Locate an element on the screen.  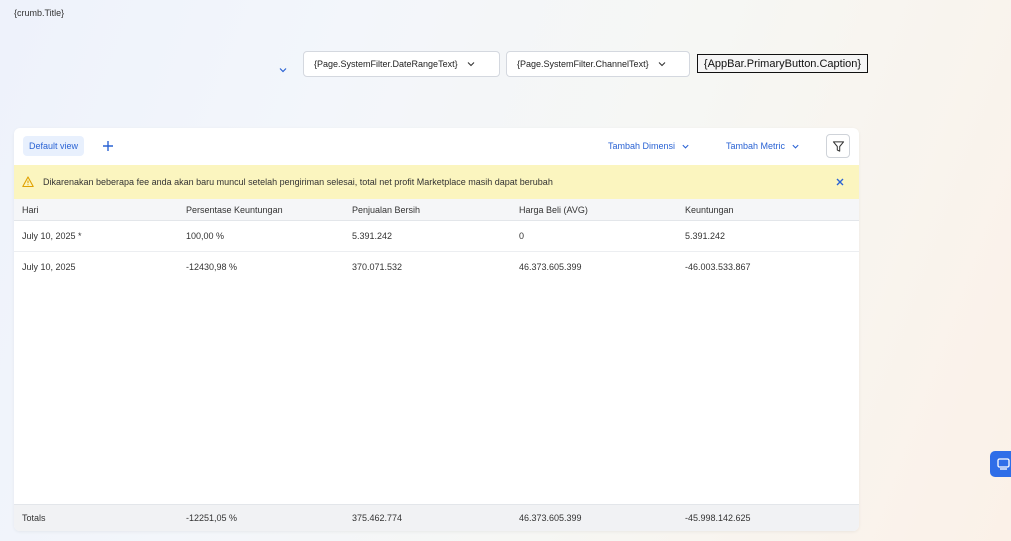
add-dimension-button: Tambah Dimensi is located at coordinates (649, 146).